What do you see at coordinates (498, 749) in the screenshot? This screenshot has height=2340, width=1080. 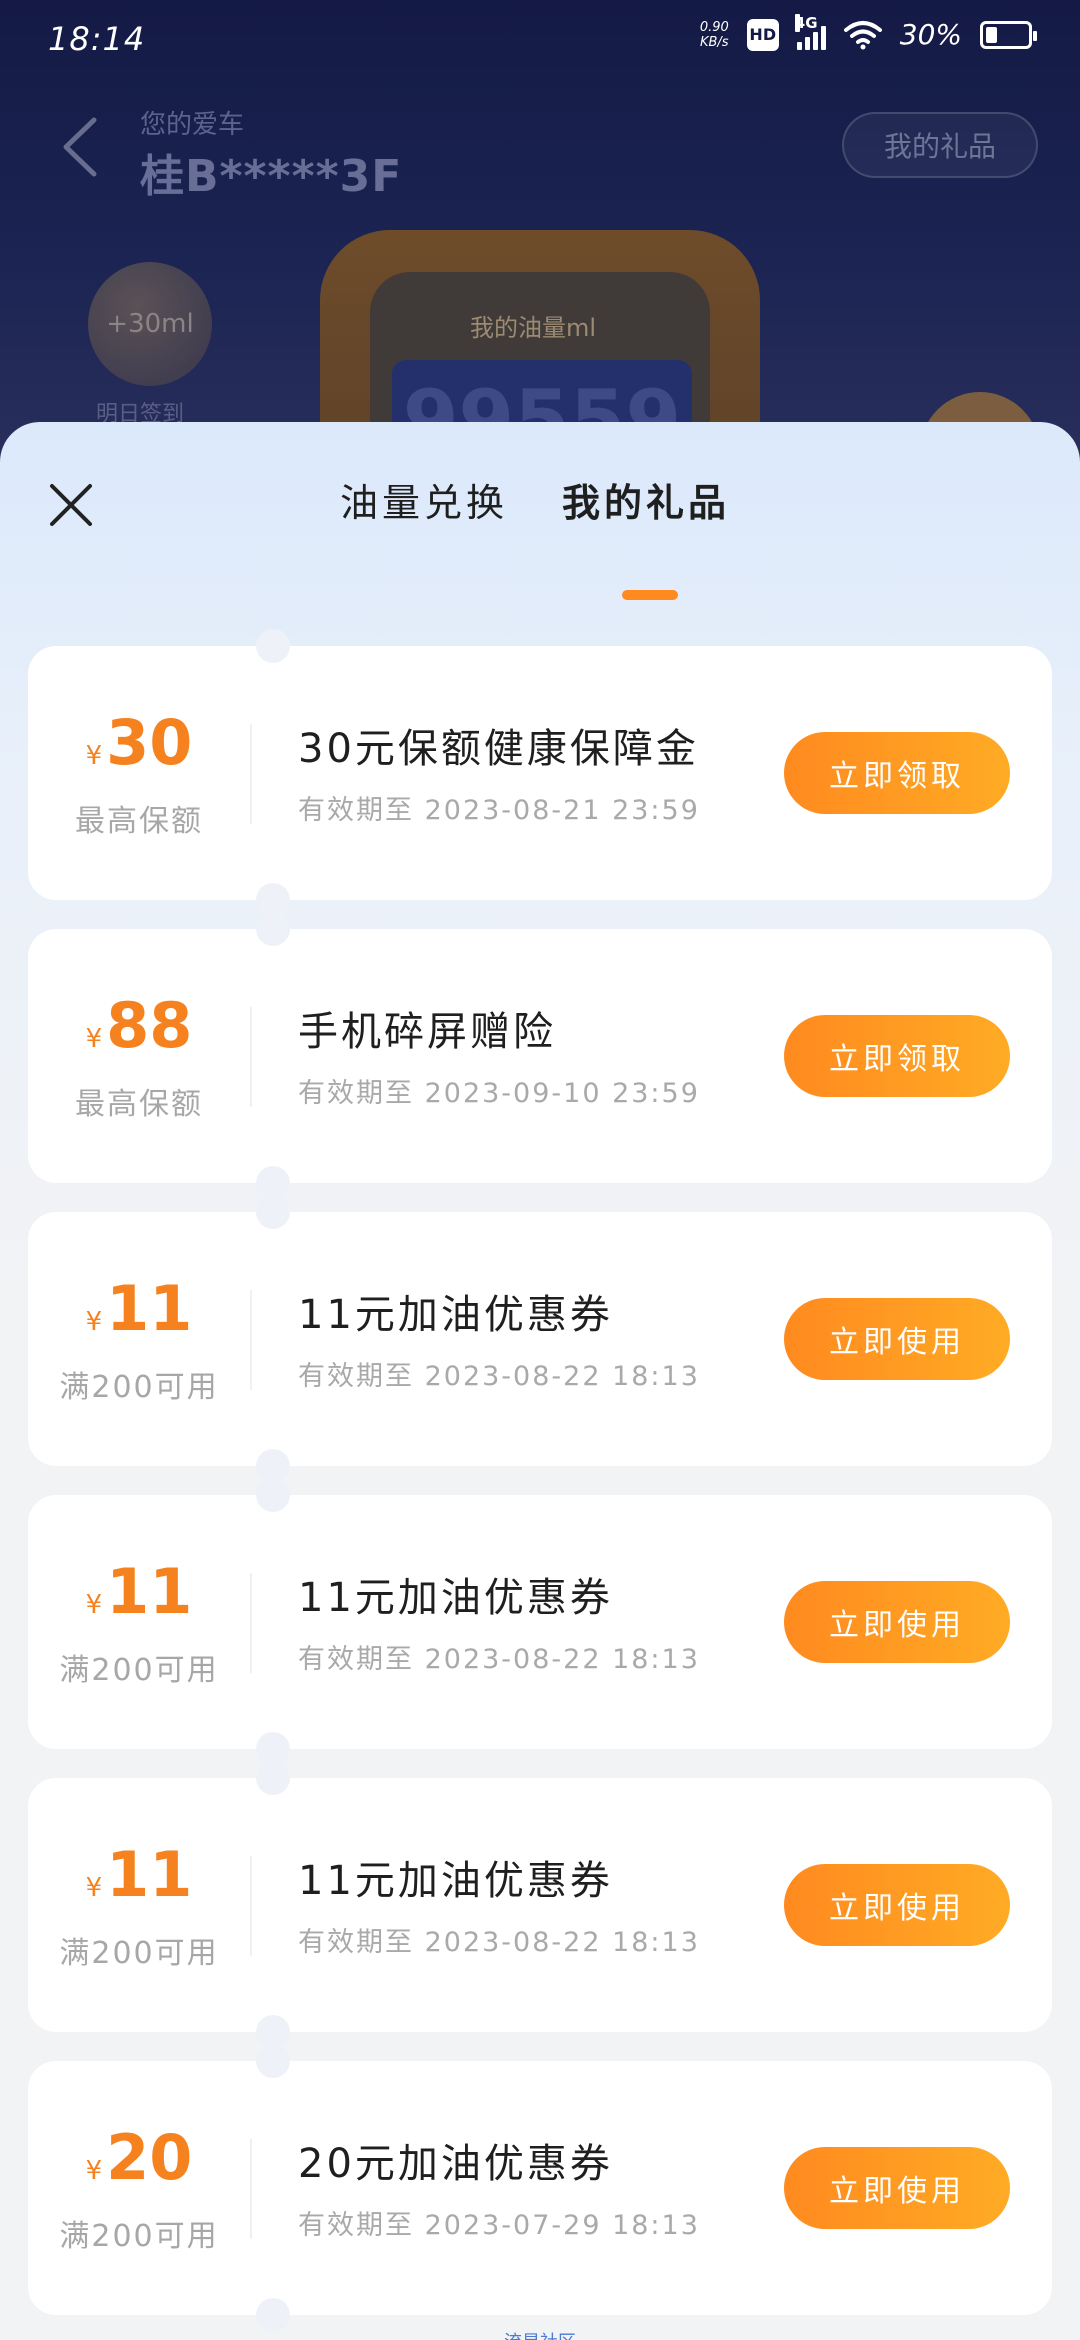 I see `gift-title: 30元保额健康保障金` at bounding box center [498, 749].